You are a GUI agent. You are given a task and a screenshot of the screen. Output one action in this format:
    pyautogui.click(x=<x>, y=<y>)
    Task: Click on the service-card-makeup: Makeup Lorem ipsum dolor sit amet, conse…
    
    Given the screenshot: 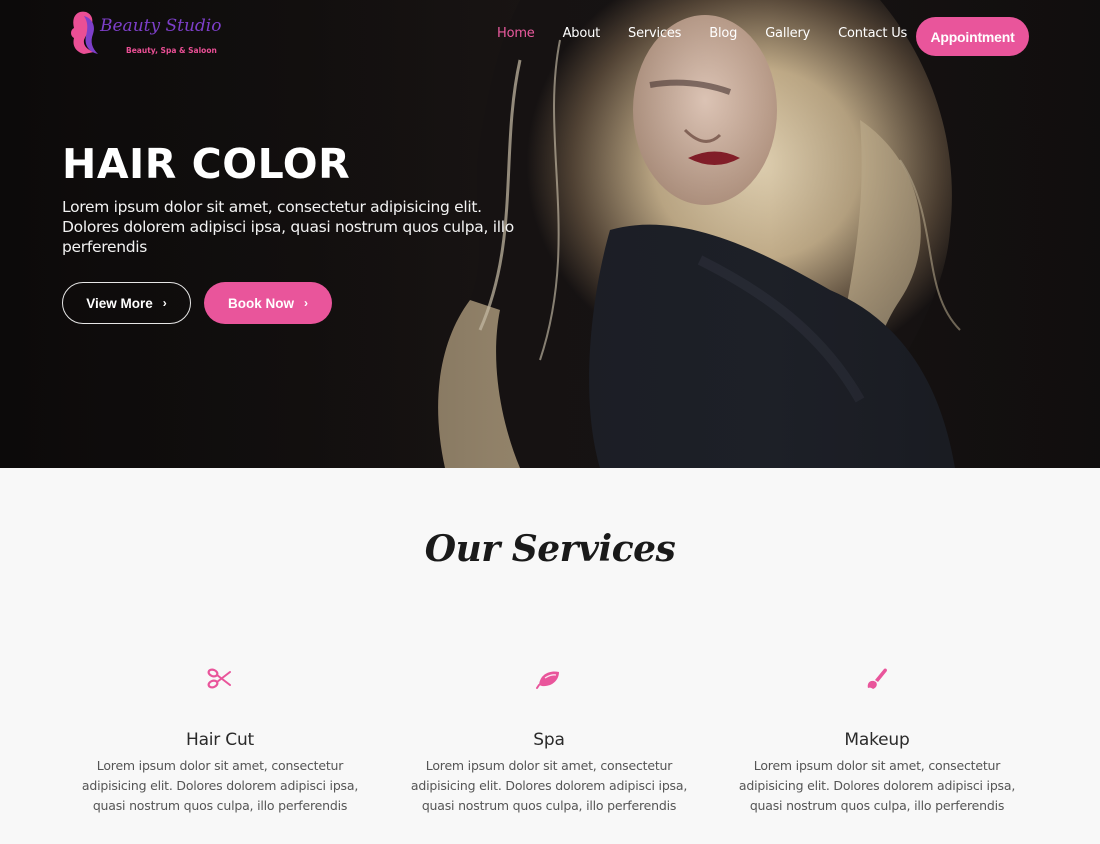 What is the action you would take?
    pyautogui.click(x=877, y=740)
    